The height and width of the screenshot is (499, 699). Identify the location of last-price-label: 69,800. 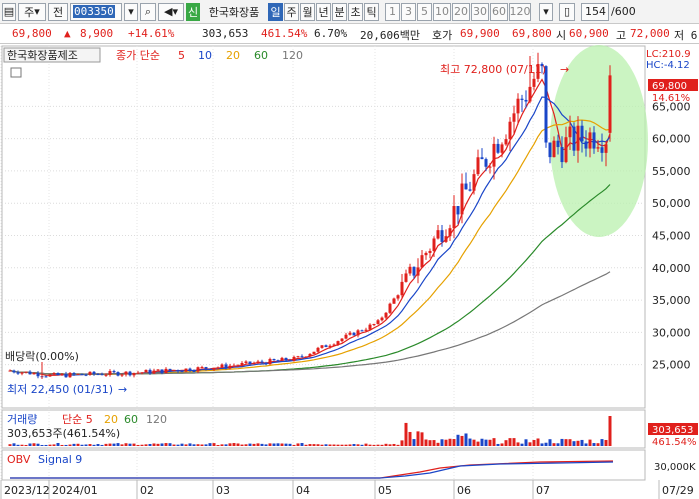
(669, 86).